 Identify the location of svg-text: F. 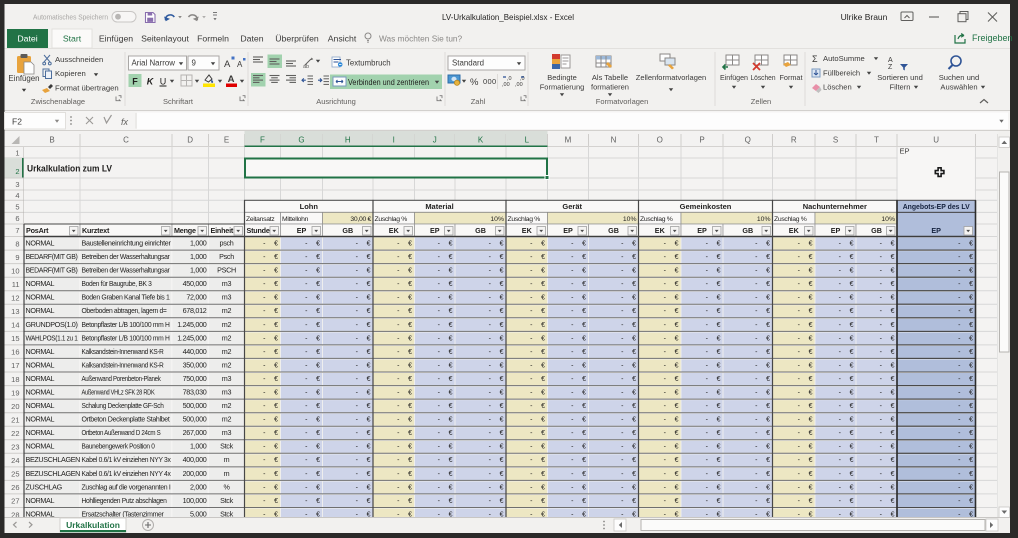
(135, 82).